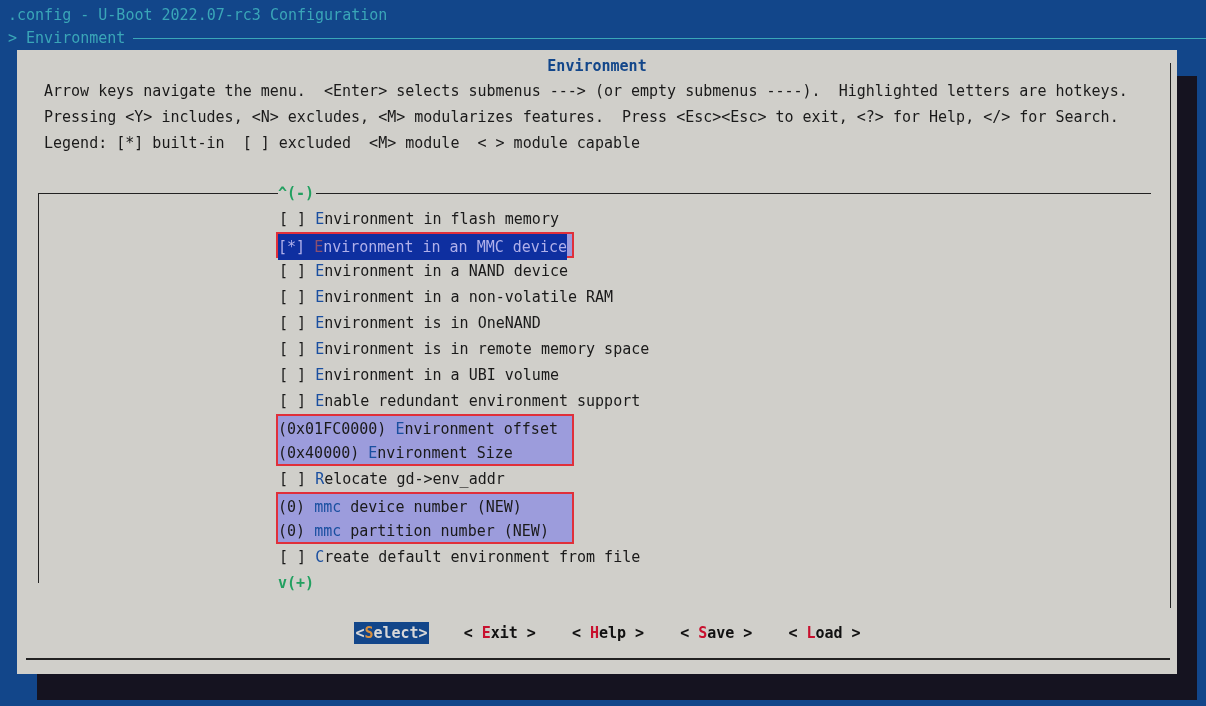 The width and height of the screenshot is (1206, 706). Describe the element at coordinates (395, 453) in the screenshot. I see `menu-item: (0x40000) Environment Size` at that location.